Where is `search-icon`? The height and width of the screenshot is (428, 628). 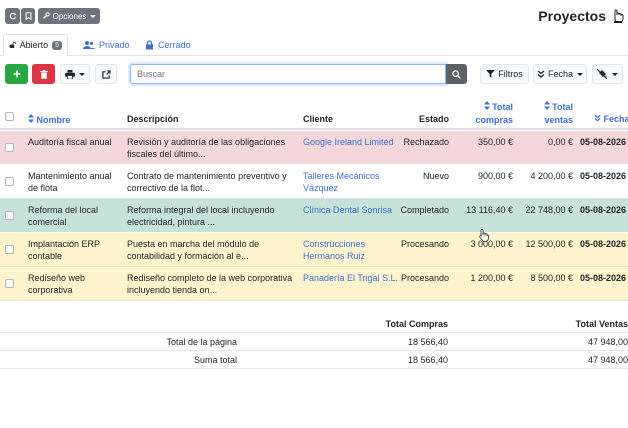 search-icon is located at coordinates (456, 74).